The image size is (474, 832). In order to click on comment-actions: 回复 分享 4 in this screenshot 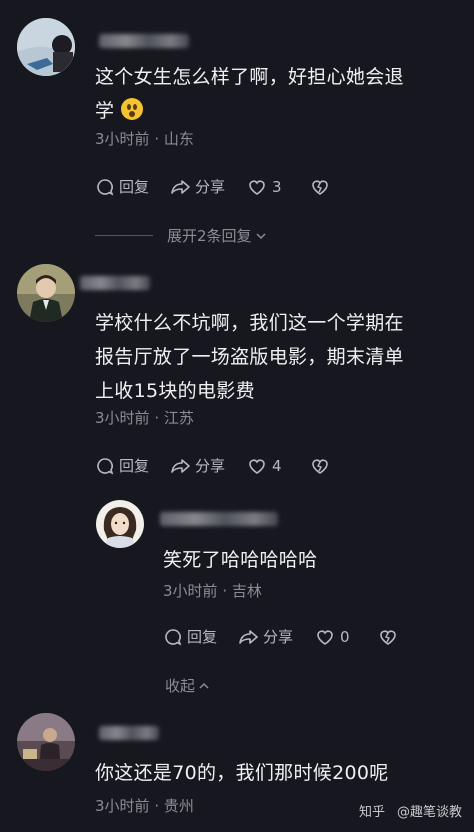, I will do `click(225, 465)`.